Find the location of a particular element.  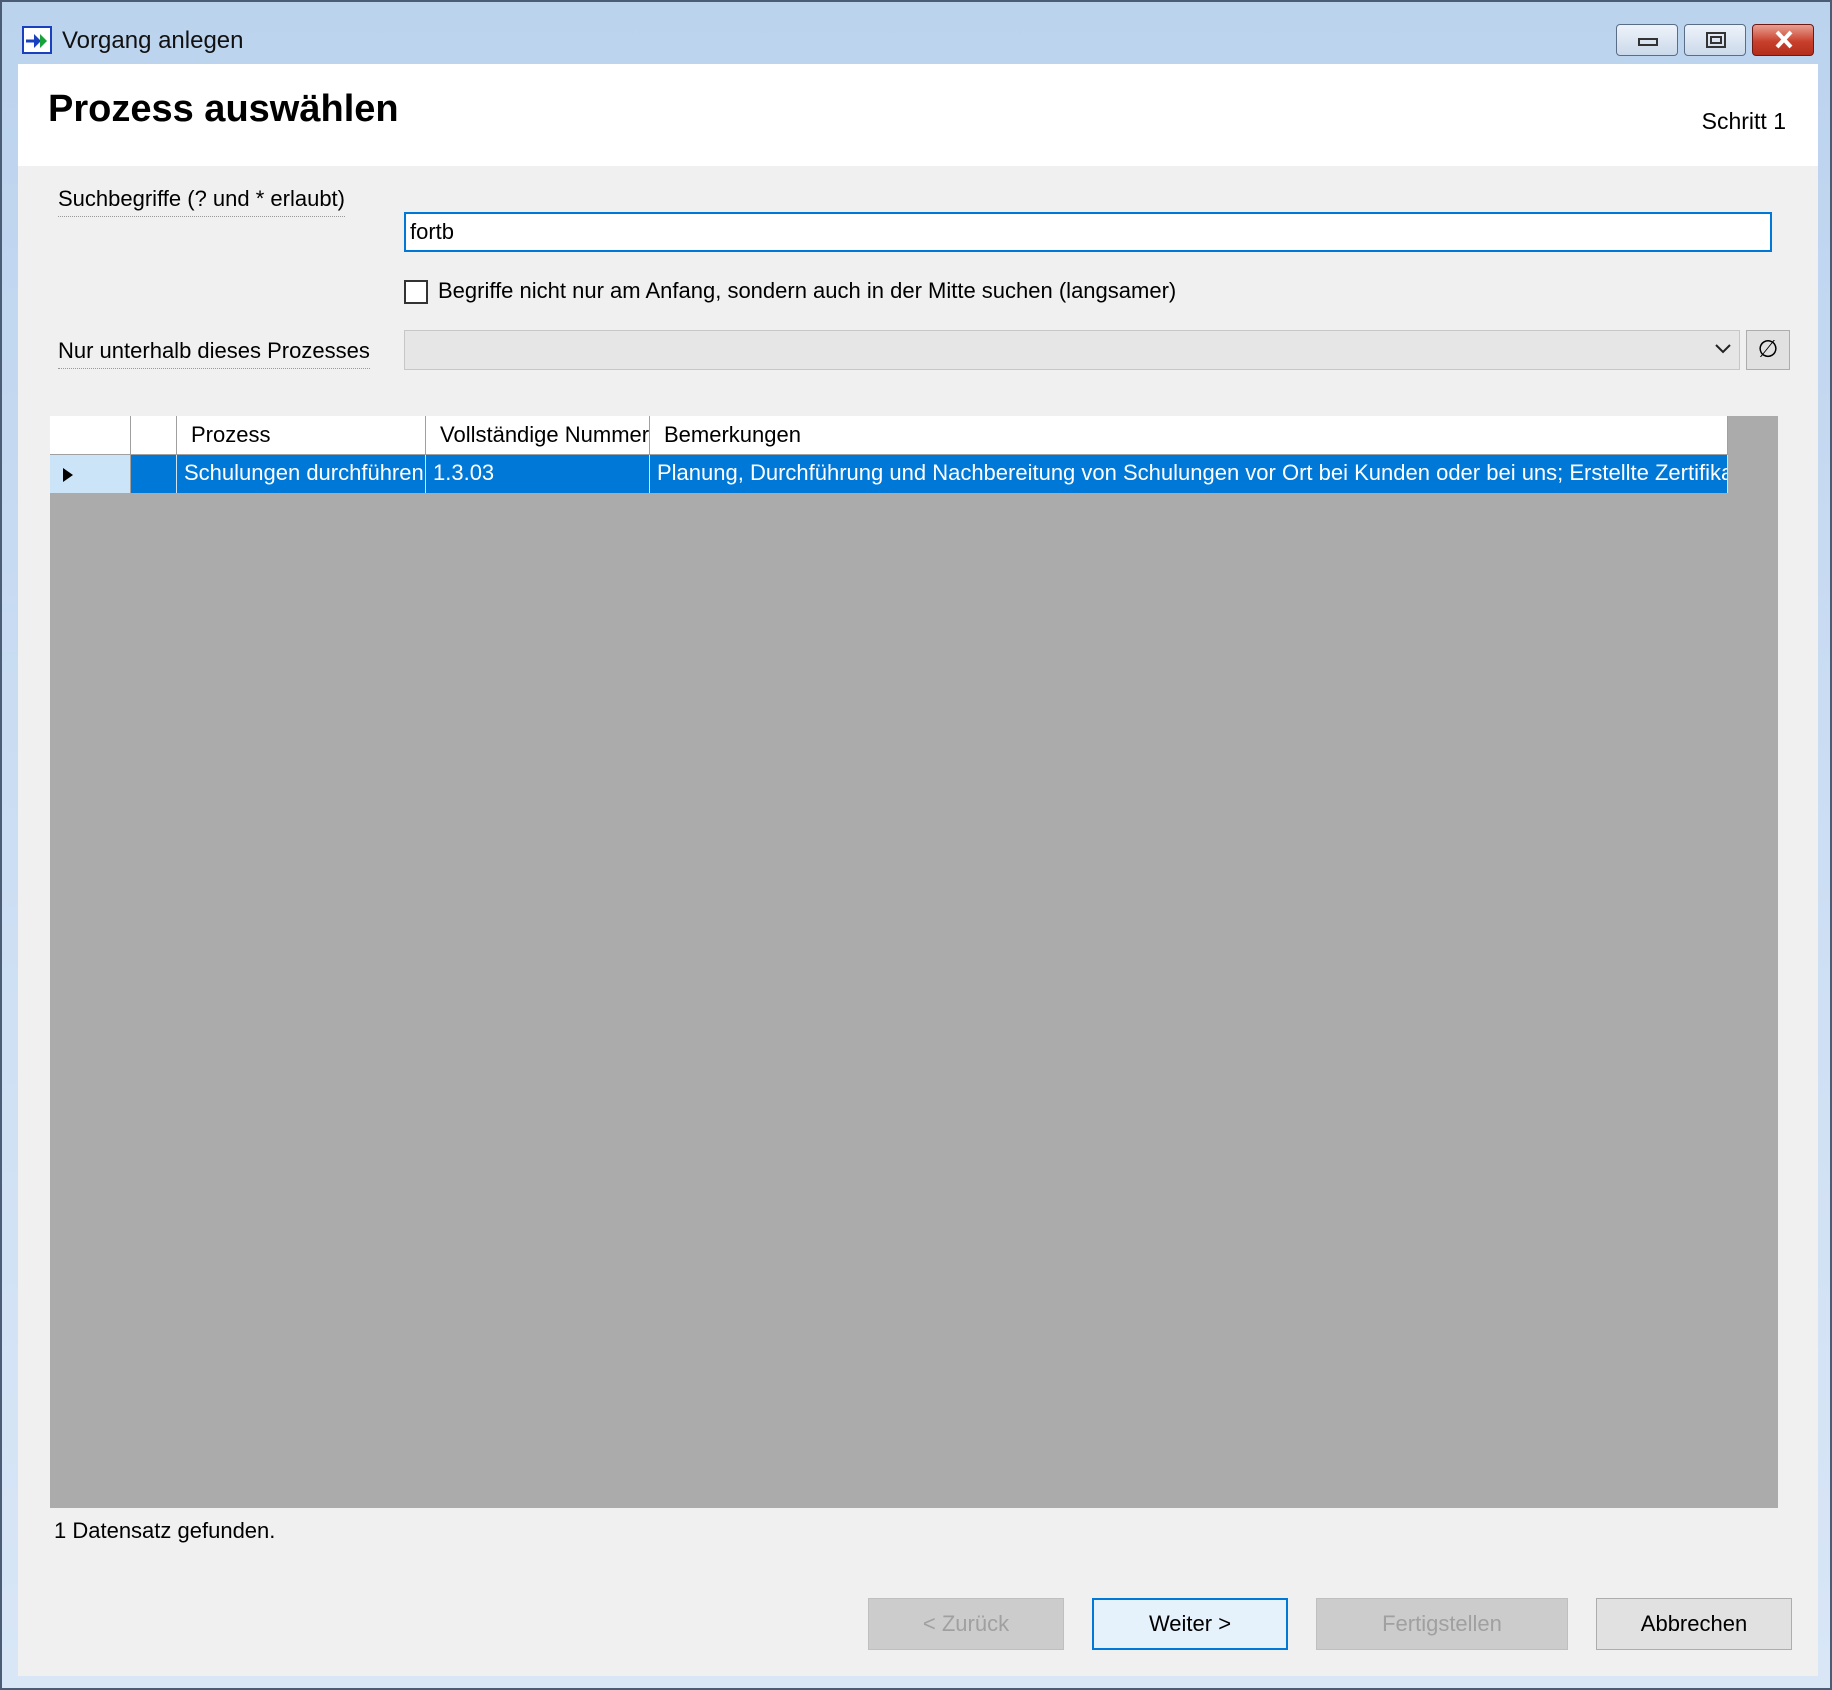

close-icon is located at coordinates (1784, 39).